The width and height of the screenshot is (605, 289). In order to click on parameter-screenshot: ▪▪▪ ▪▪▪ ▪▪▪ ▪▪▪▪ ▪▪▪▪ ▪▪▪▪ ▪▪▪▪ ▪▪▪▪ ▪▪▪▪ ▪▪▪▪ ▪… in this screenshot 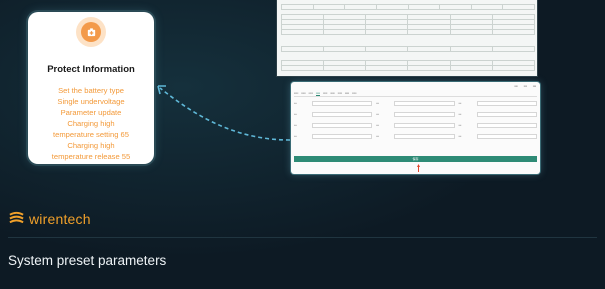, I will do `click(415, 128)`.